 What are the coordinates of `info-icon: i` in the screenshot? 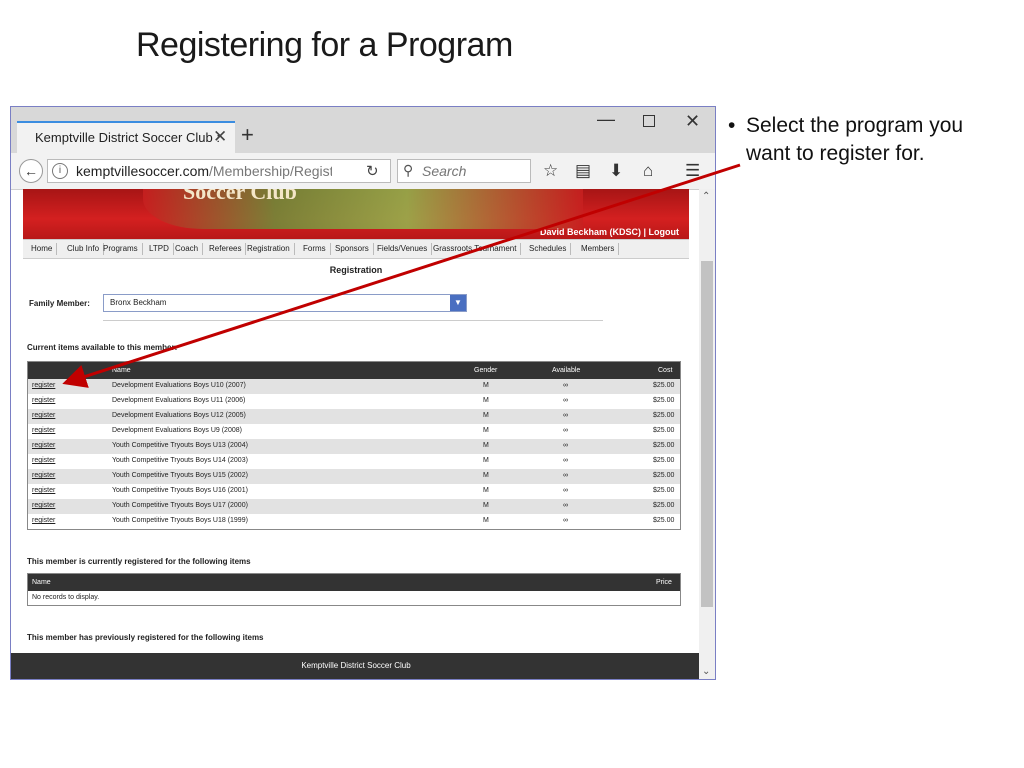 It's located at (60, 171).